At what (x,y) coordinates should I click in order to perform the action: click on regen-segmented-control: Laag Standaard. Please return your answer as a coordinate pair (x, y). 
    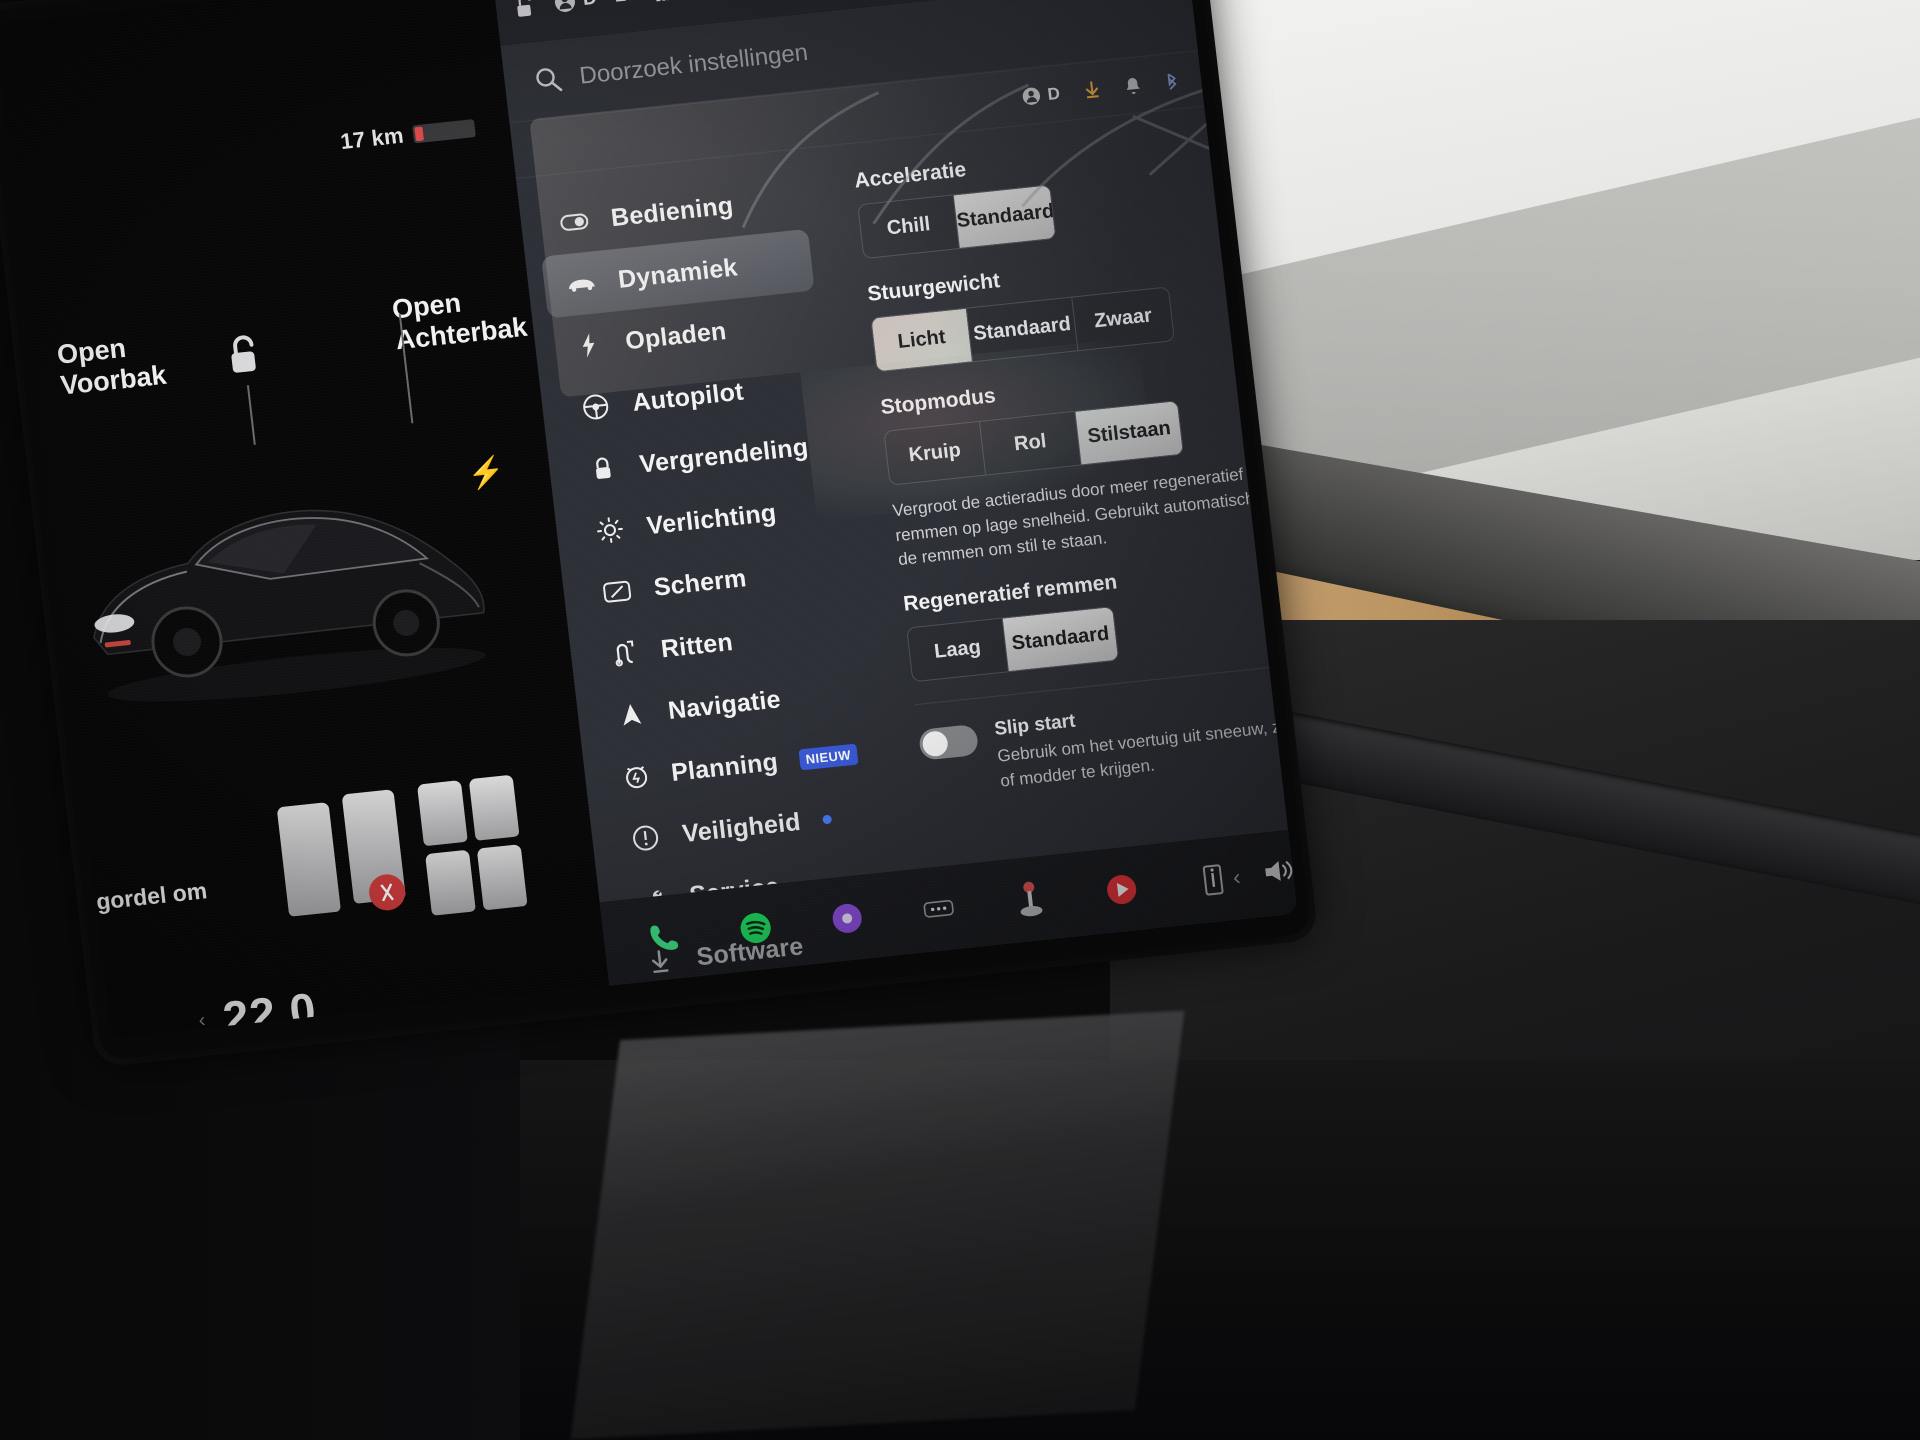
    Looking at the image, I should click on (1013, 644).